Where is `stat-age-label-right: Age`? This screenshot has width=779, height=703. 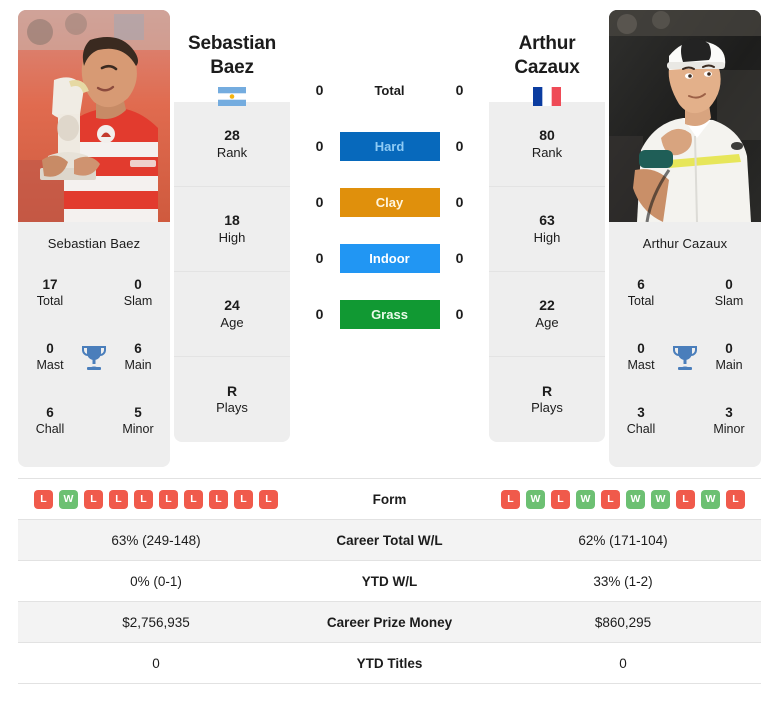 stat-age-label-right: Age is located at coordinates (547, 322).